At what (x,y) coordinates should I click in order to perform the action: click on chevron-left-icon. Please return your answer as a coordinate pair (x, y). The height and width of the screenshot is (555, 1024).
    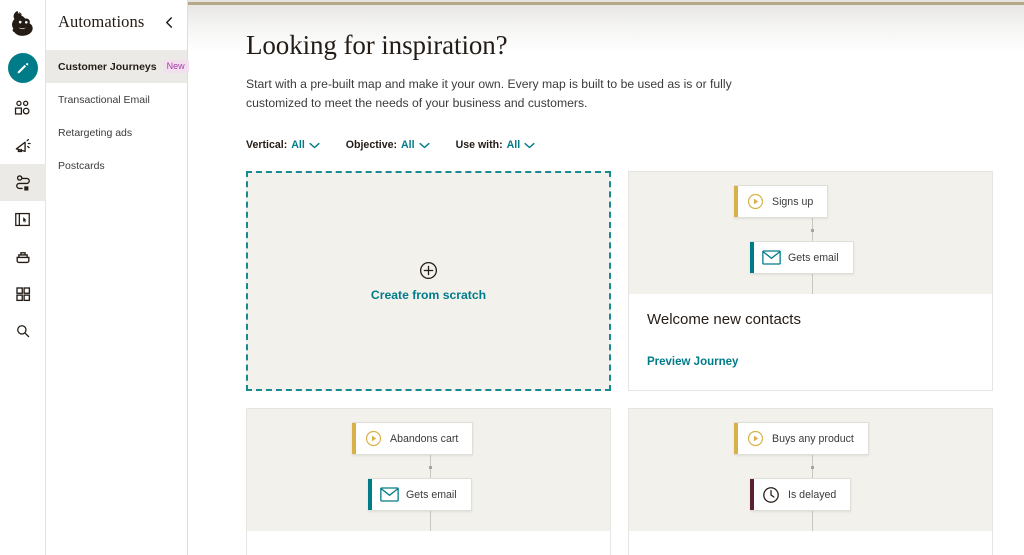
    Looking at the image, I should click on (169, 22).